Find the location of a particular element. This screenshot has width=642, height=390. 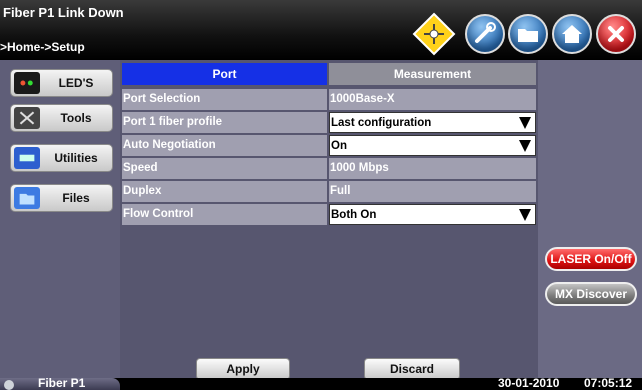

fiber-profile-select: Last configuration is located at coordinates (432, 122).